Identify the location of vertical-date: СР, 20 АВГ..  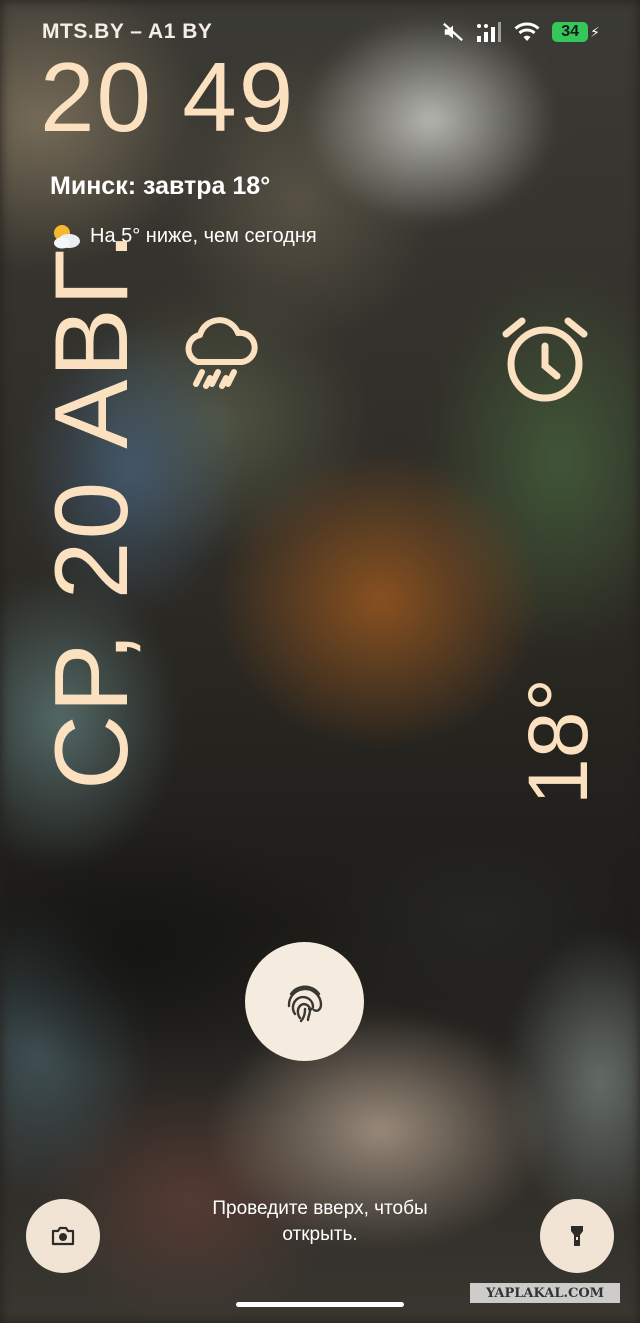
(92, 509).